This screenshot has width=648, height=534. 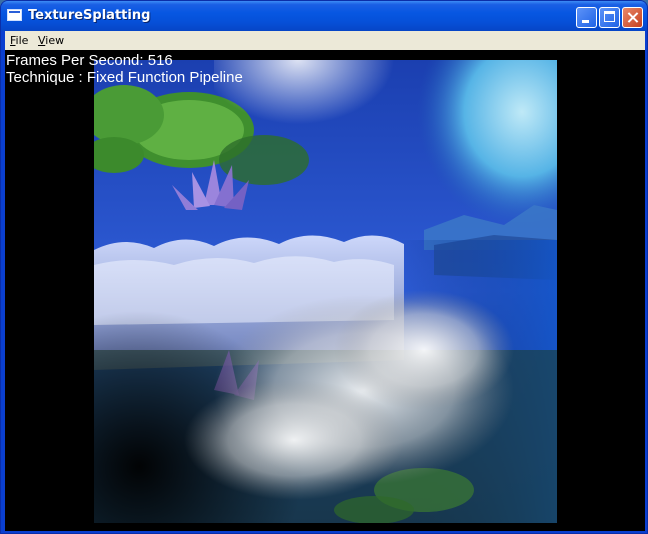 What do you see at coordinates (609, 17) in the screenshot?
I see `maximize-button` at bounding box center [609, 17].